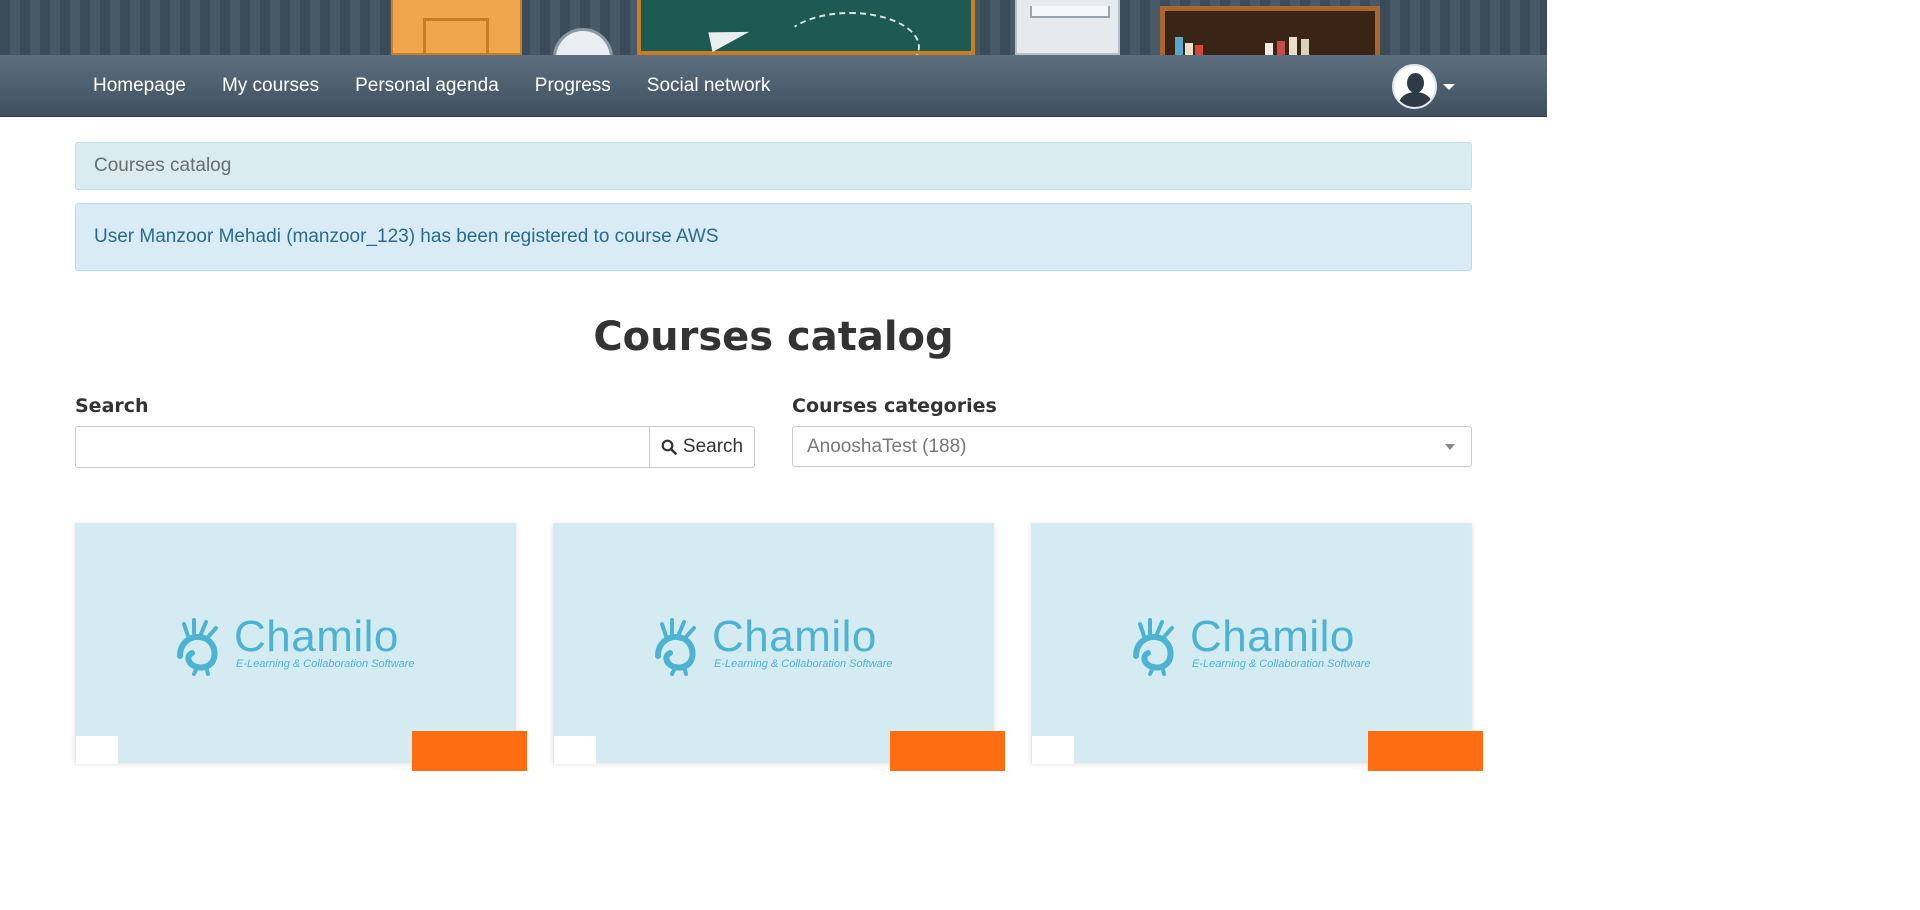  Describe the element at coordinates (773, 166) in the screenshot. I see `breadcrumb: Courses catalog` at that location.